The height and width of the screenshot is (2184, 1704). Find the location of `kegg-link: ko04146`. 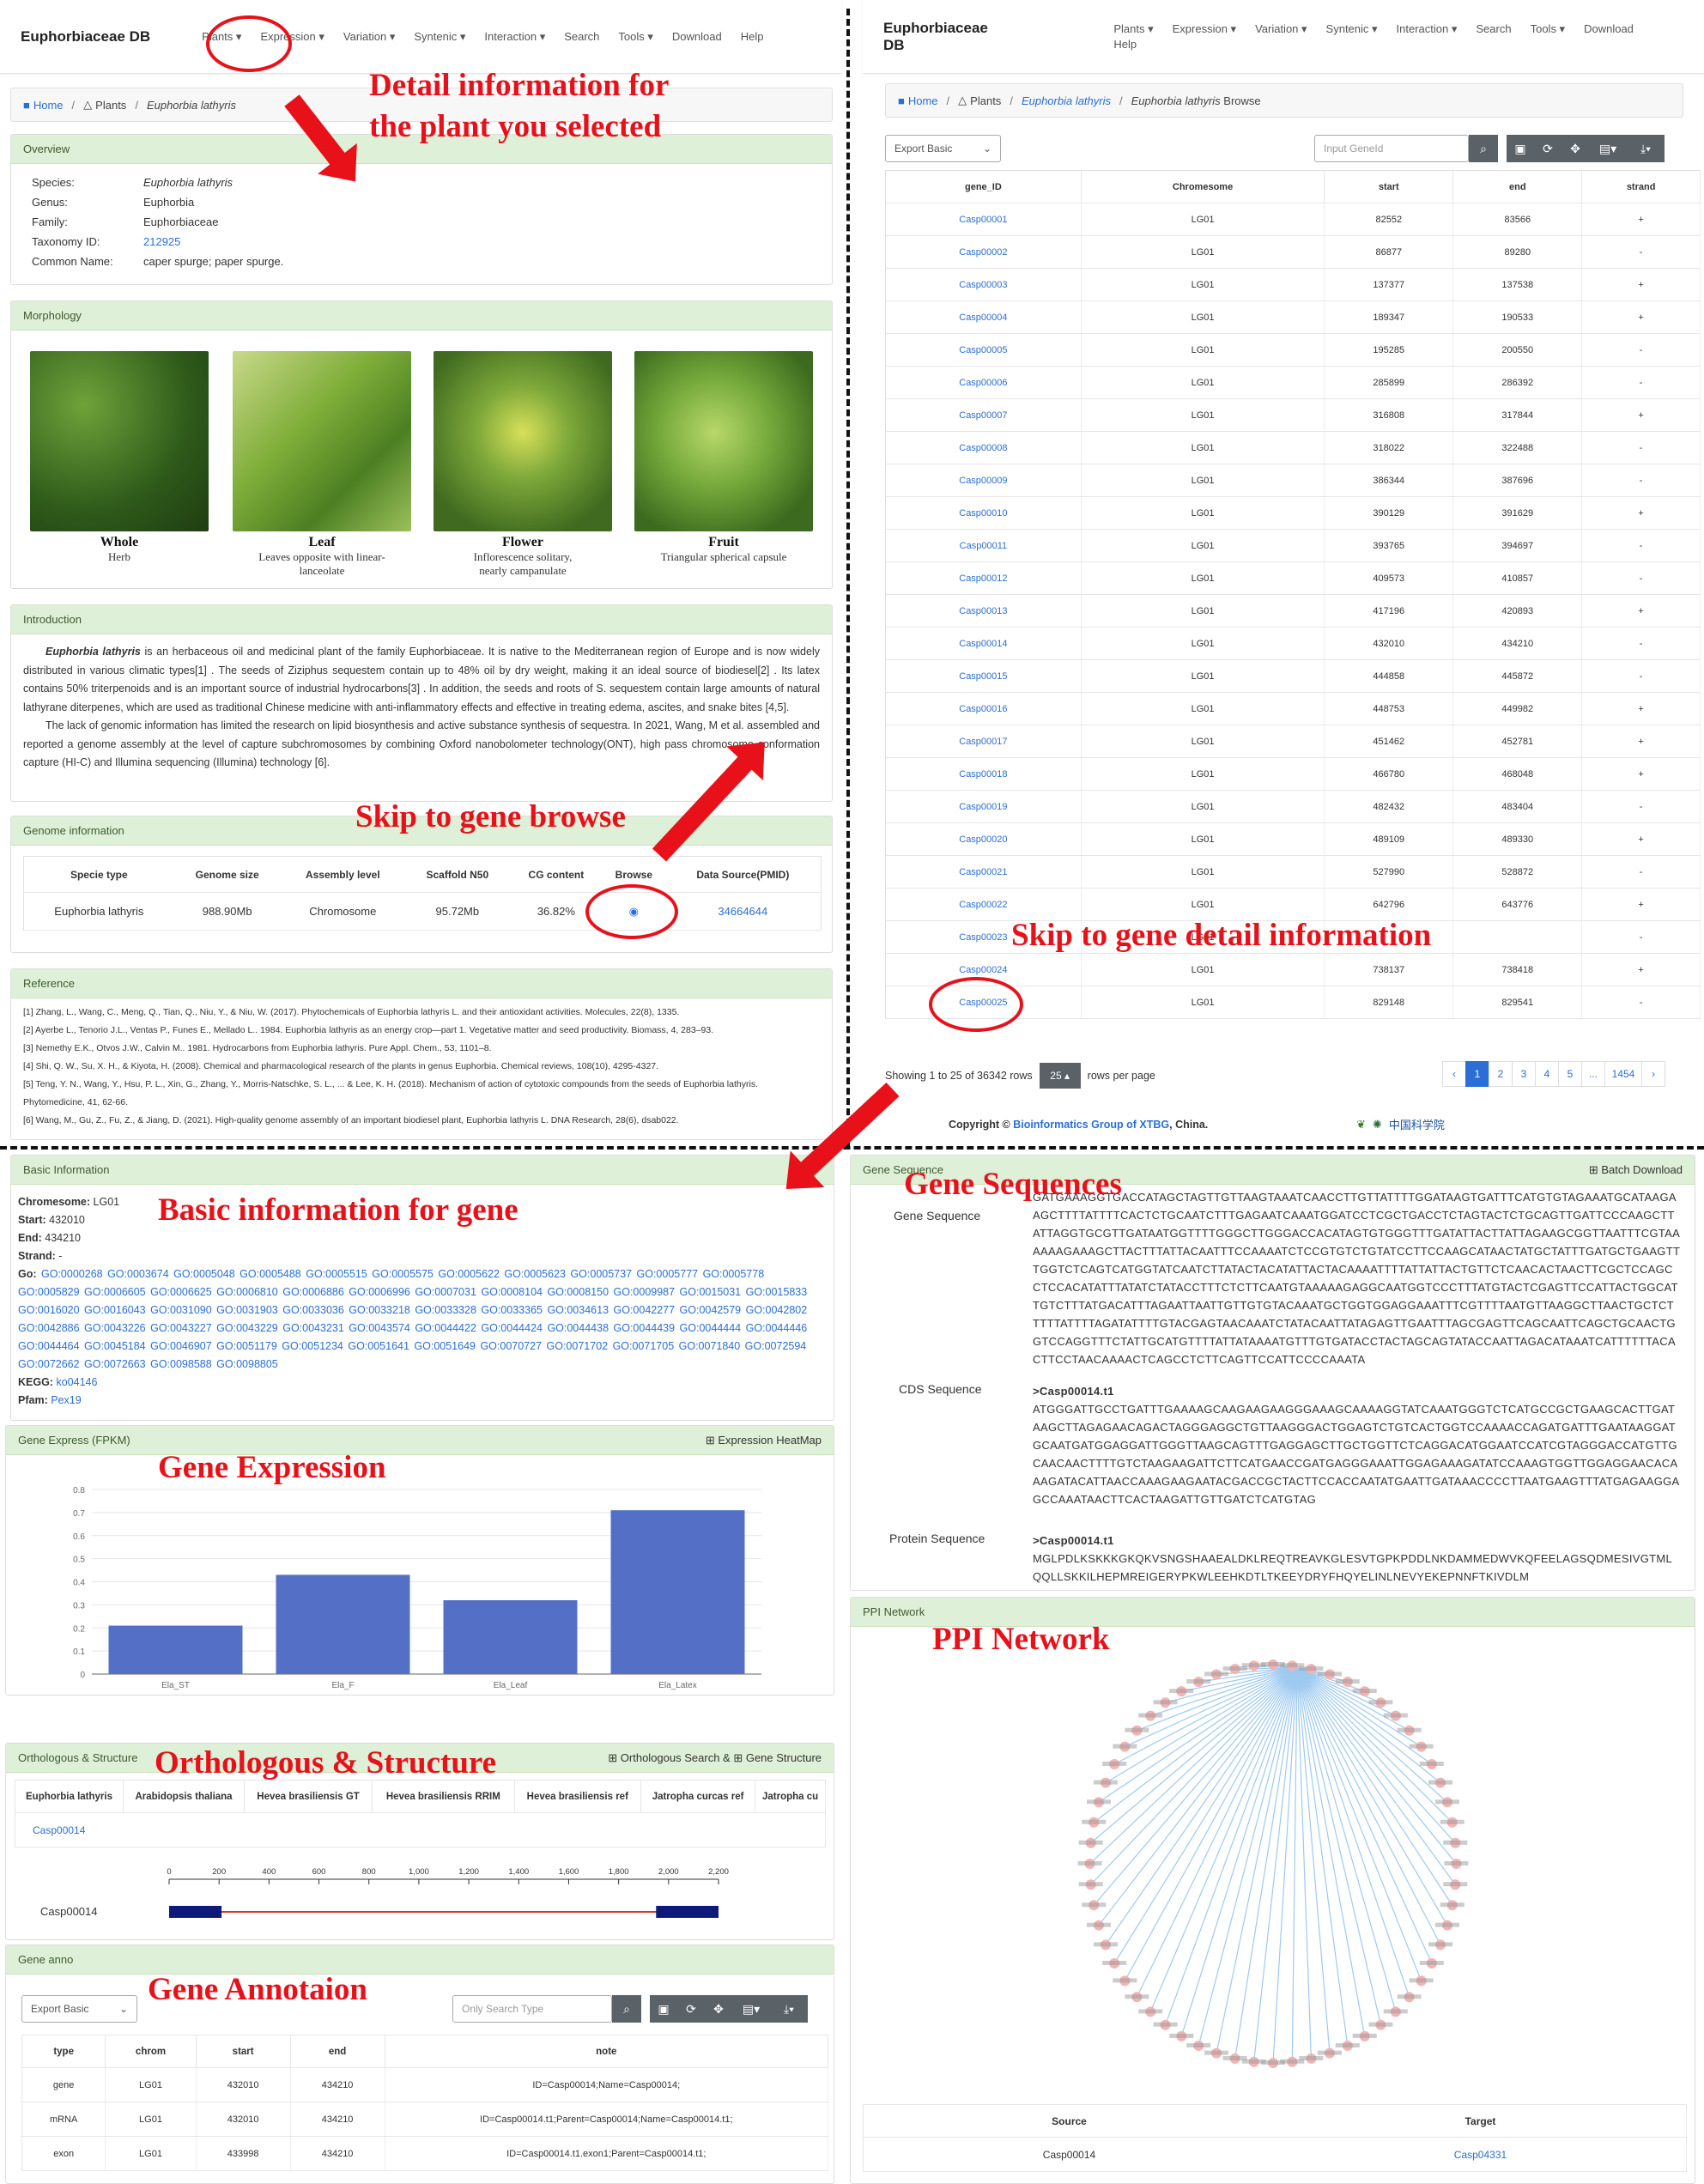

kegg-link: ko04146 is located at coordinates (76, 1382).